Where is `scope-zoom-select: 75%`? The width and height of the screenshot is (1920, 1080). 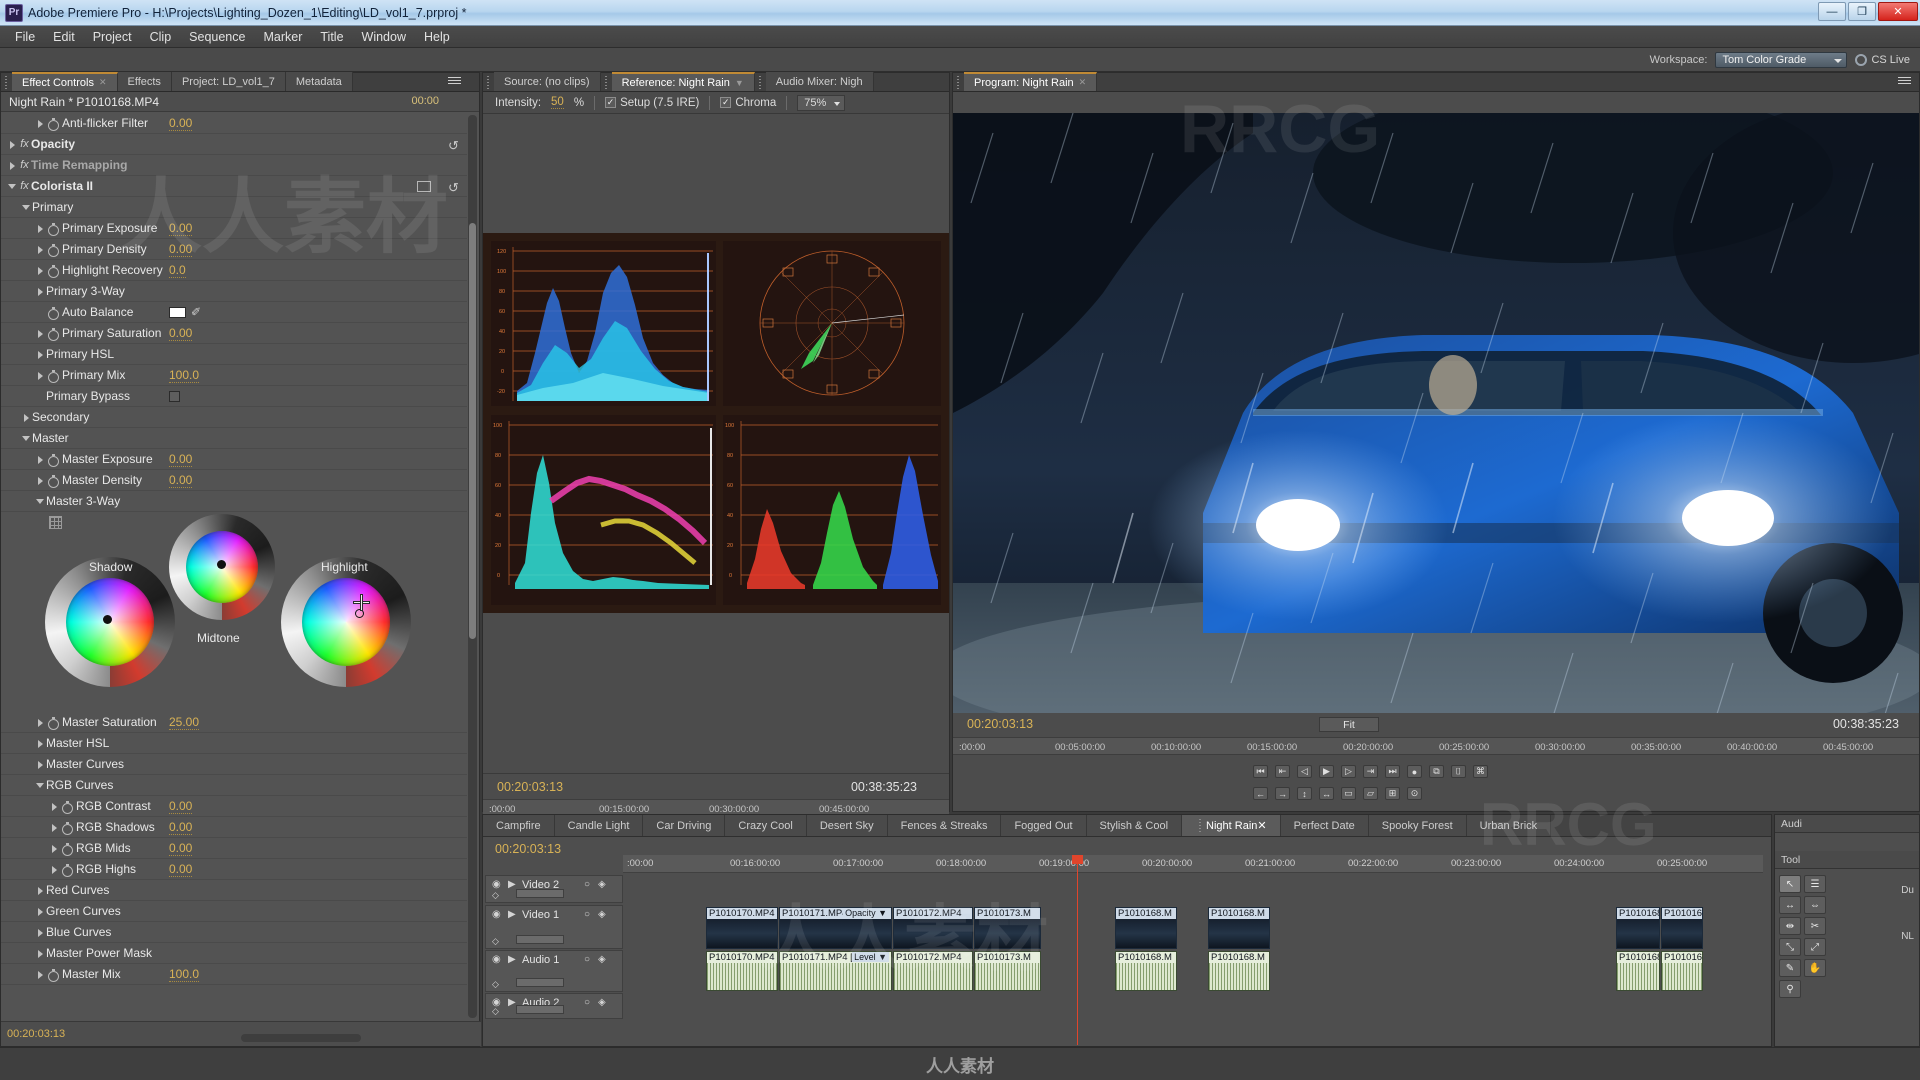
scope-zoom-select: 75% is located at coordinates (821, 102).